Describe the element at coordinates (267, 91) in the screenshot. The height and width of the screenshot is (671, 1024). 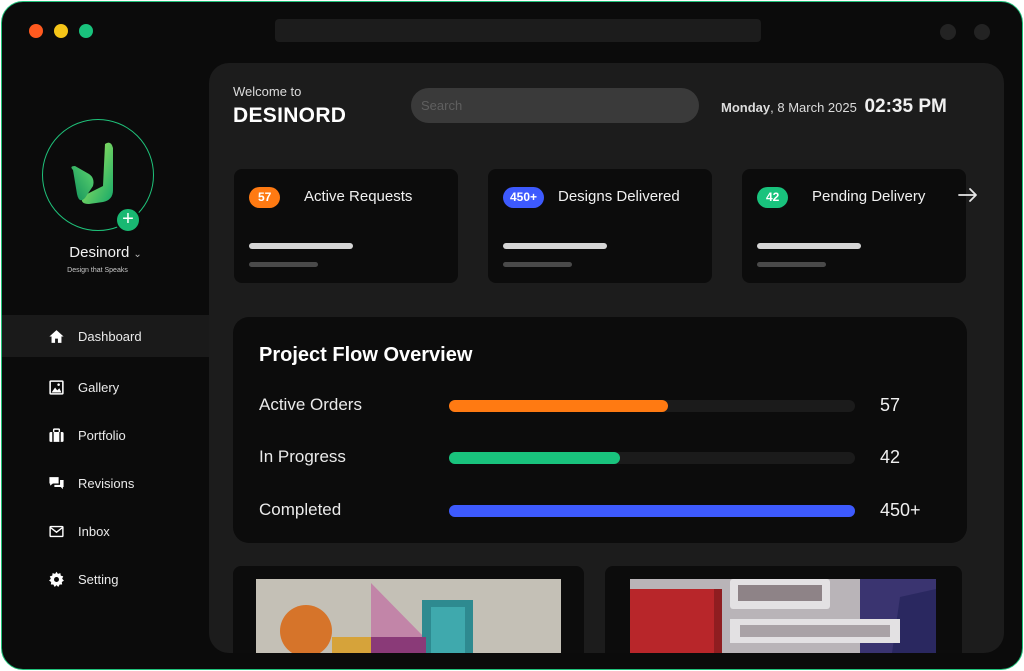
I see `welcome-text: Welcome to` at that location.